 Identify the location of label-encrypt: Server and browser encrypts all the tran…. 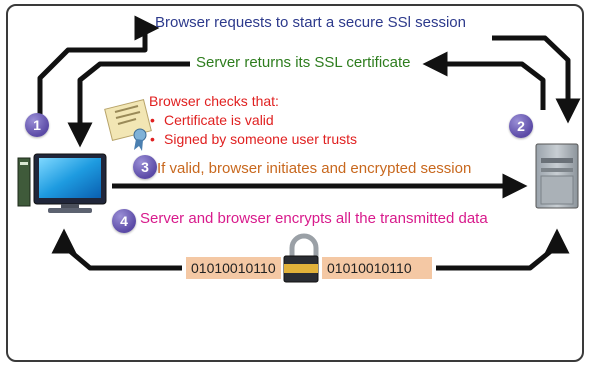
(314, 218).